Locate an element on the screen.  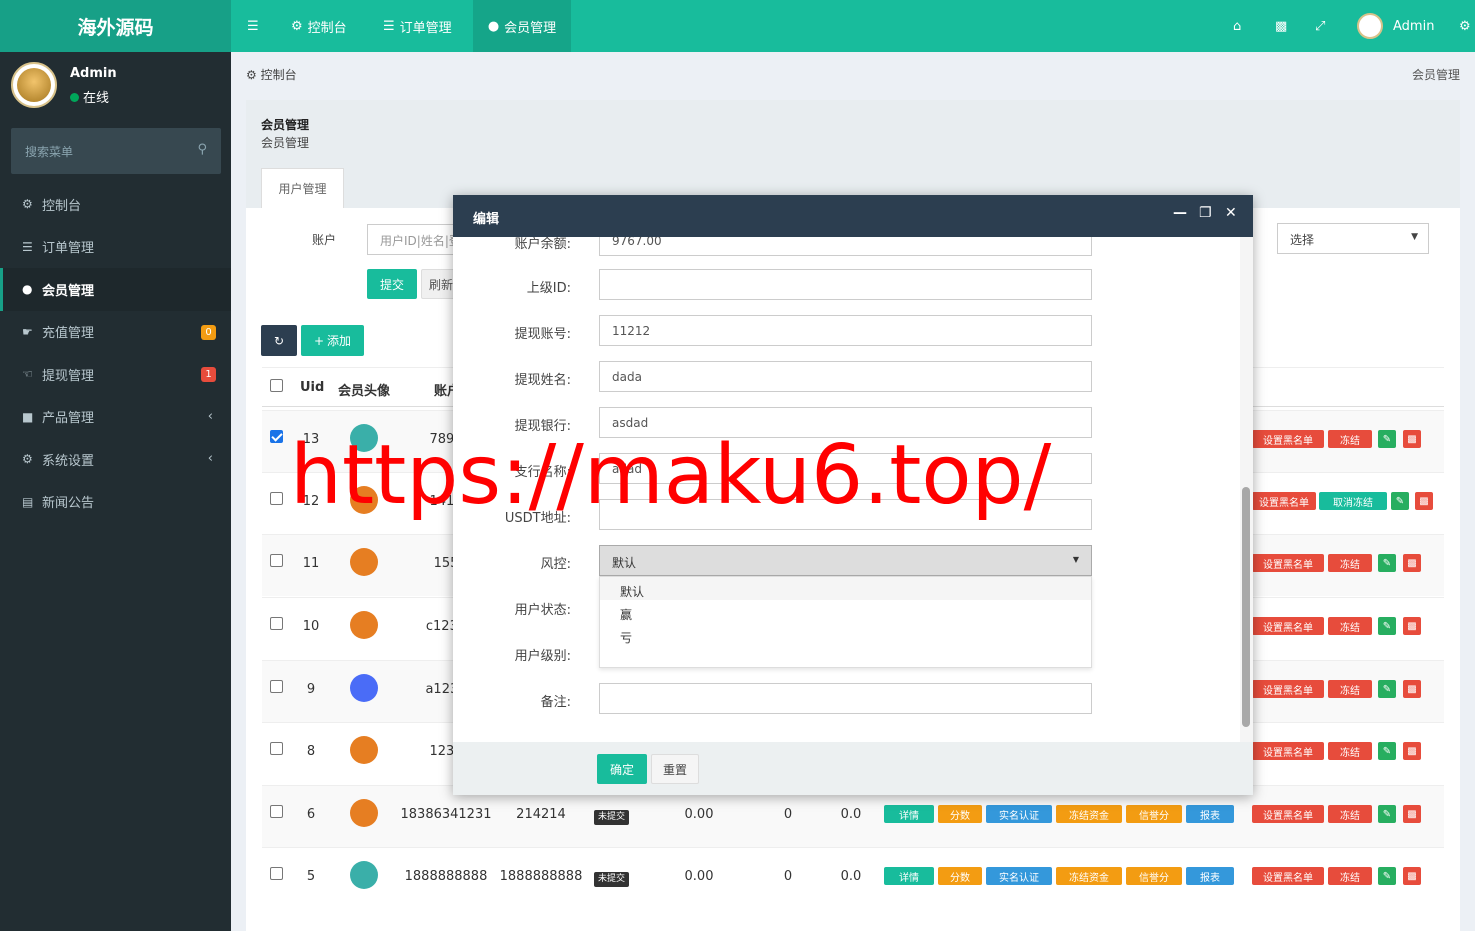
reset-button: 重置 is located at coordinates (675, 769).